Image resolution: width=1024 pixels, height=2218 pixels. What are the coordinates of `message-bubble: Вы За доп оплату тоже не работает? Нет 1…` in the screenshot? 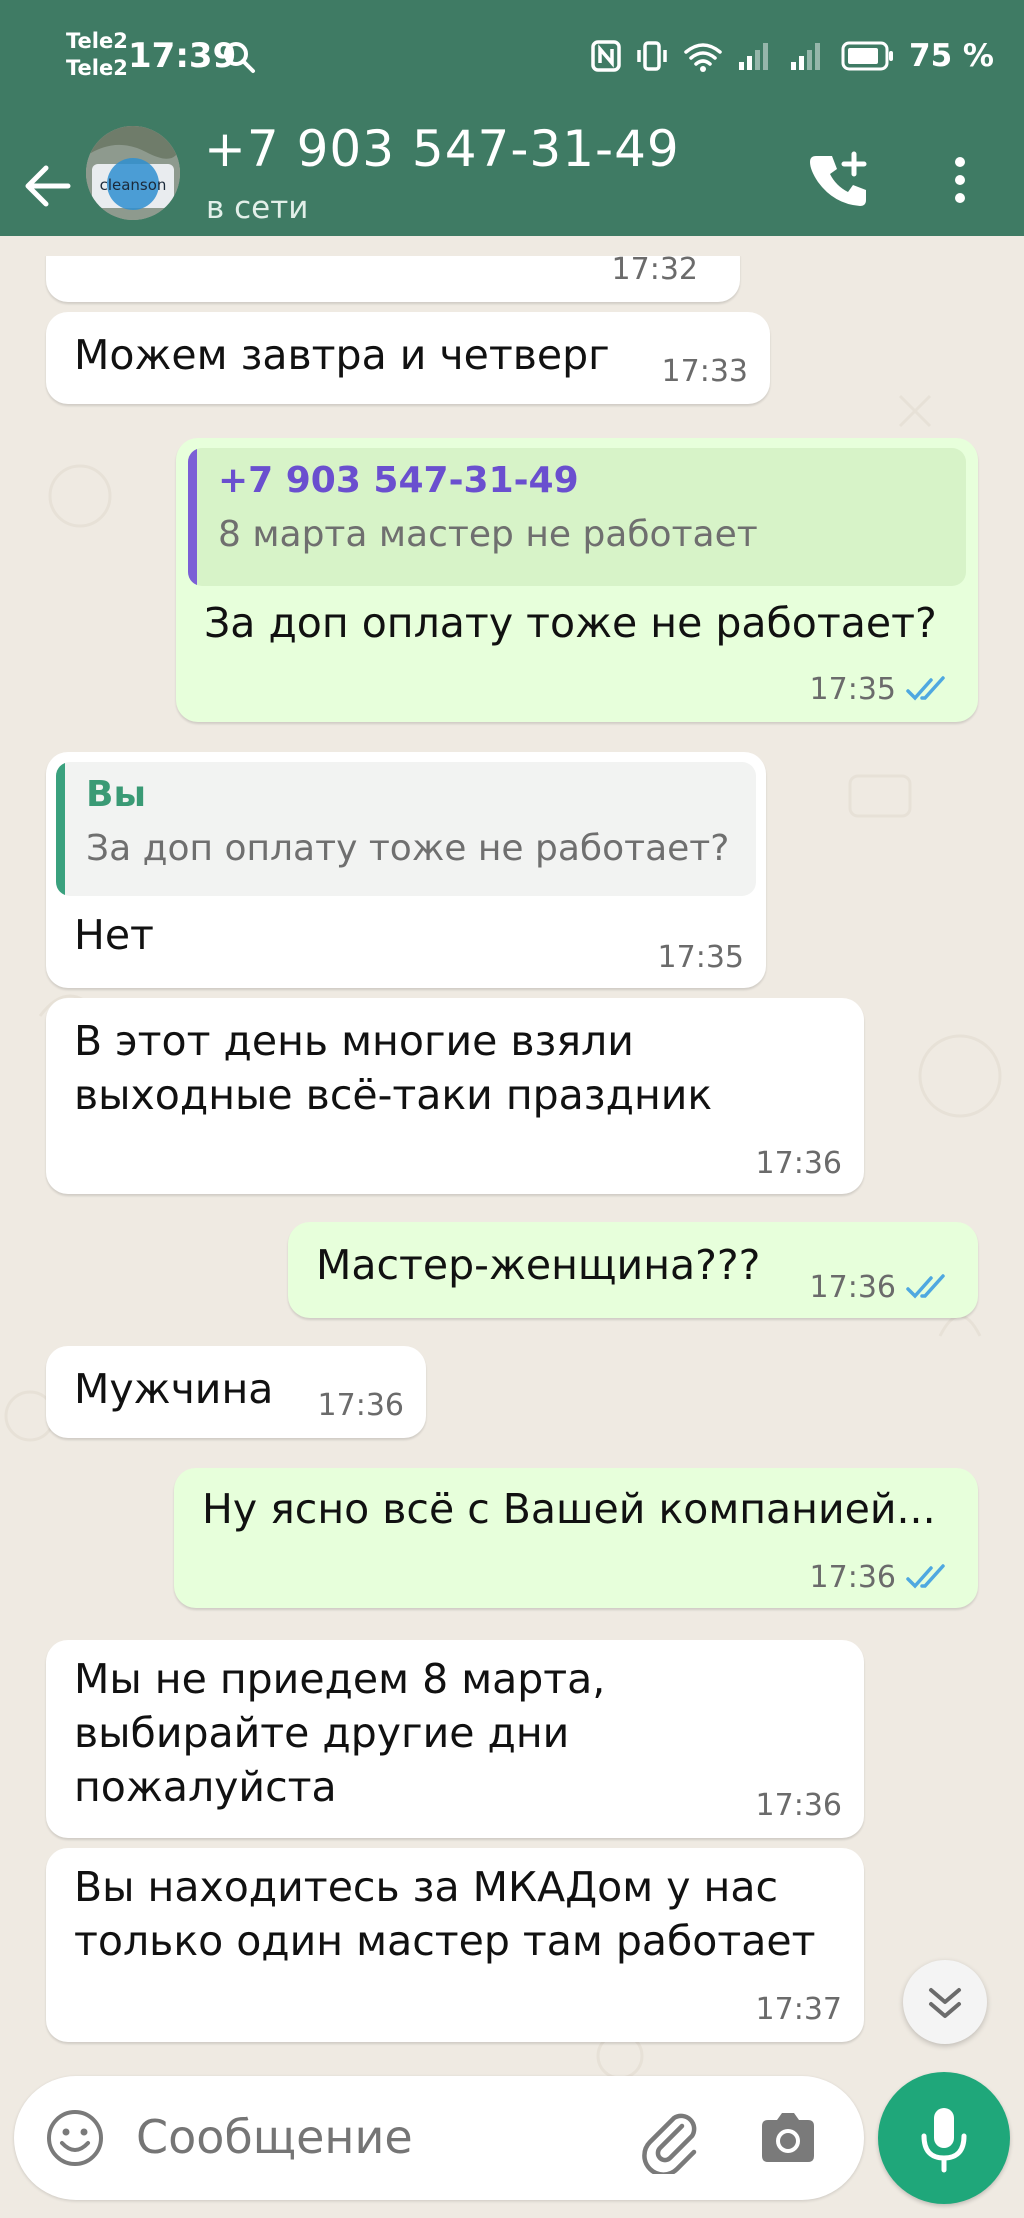 It's located at (406, 870).